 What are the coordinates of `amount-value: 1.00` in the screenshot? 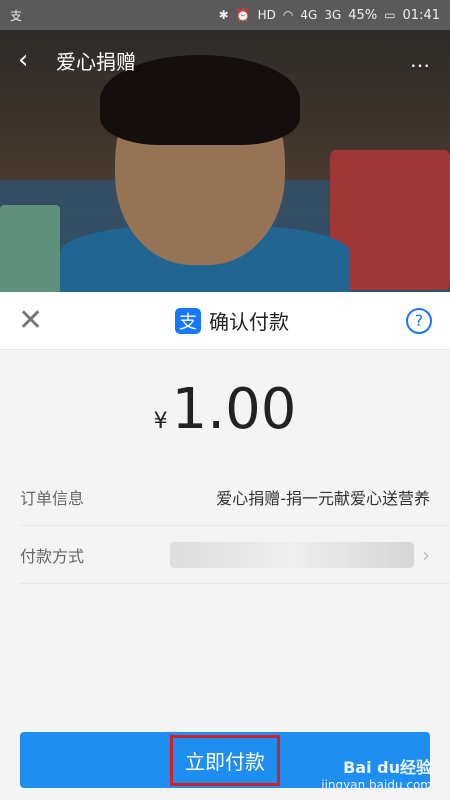 It's located at (234, 409).